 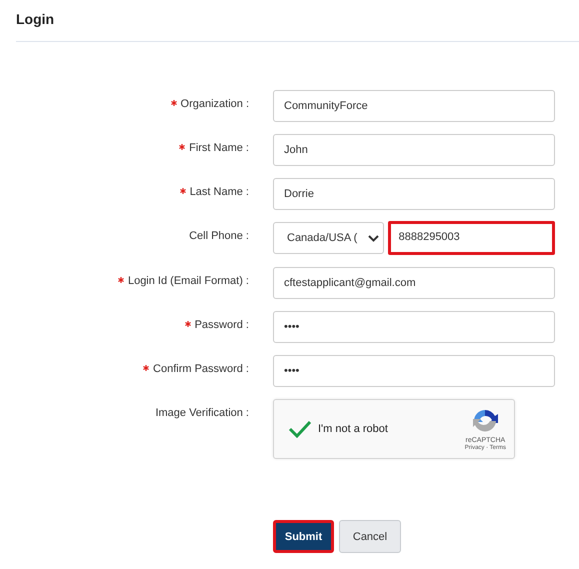 What do you see at coordinates (373, 238) in the screenshot?
I see `chevron-down-icon` at bounding box center [373, 238].